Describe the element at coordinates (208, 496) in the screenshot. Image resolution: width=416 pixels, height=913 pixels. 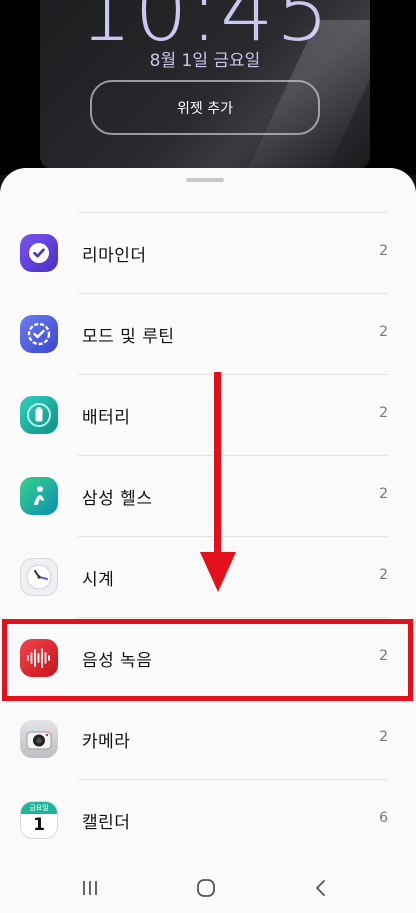
I see `list-item-samsung-health: 삼성 헬스 2` at that location.